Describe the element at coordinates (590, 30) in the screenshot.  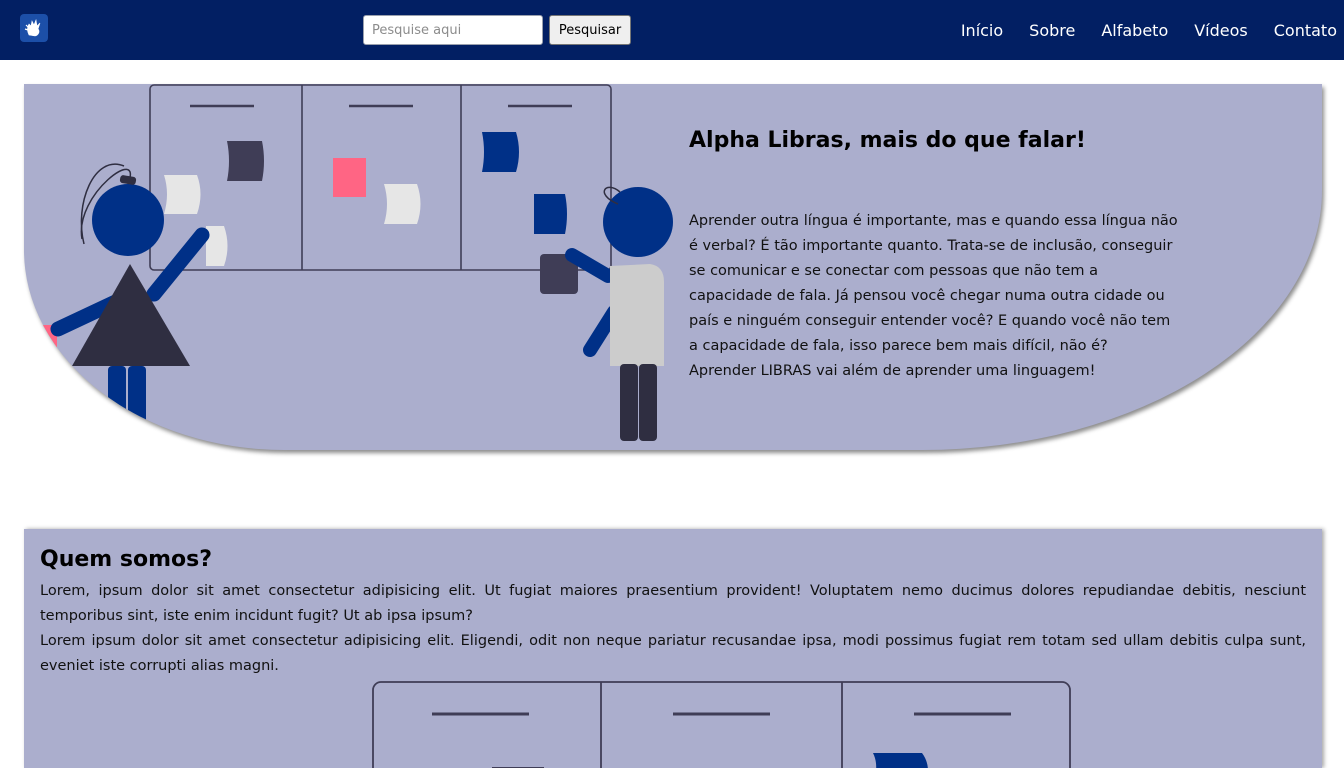
I see `search-button: Pesquisar` at that location.